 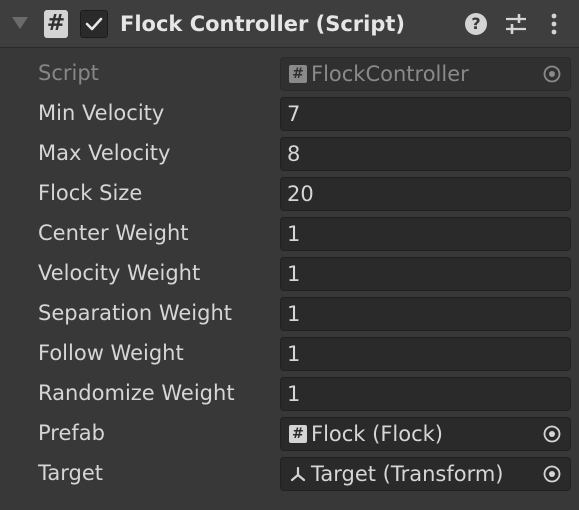 I want to click on prefab-value: Flock (Flock), so click(x=377, y=434).